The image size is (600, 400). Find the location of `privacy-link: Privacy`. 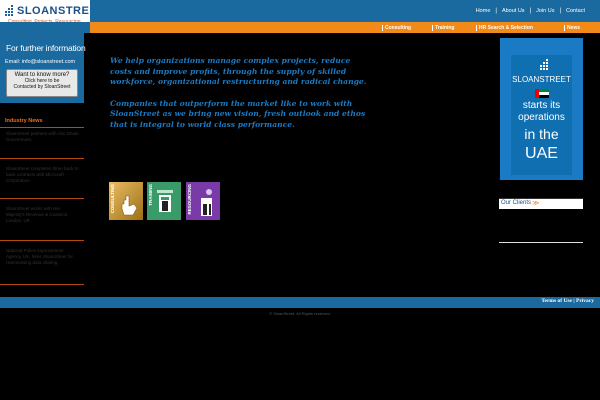

privacy-link: Privacy is located at coordinates (585, 301).